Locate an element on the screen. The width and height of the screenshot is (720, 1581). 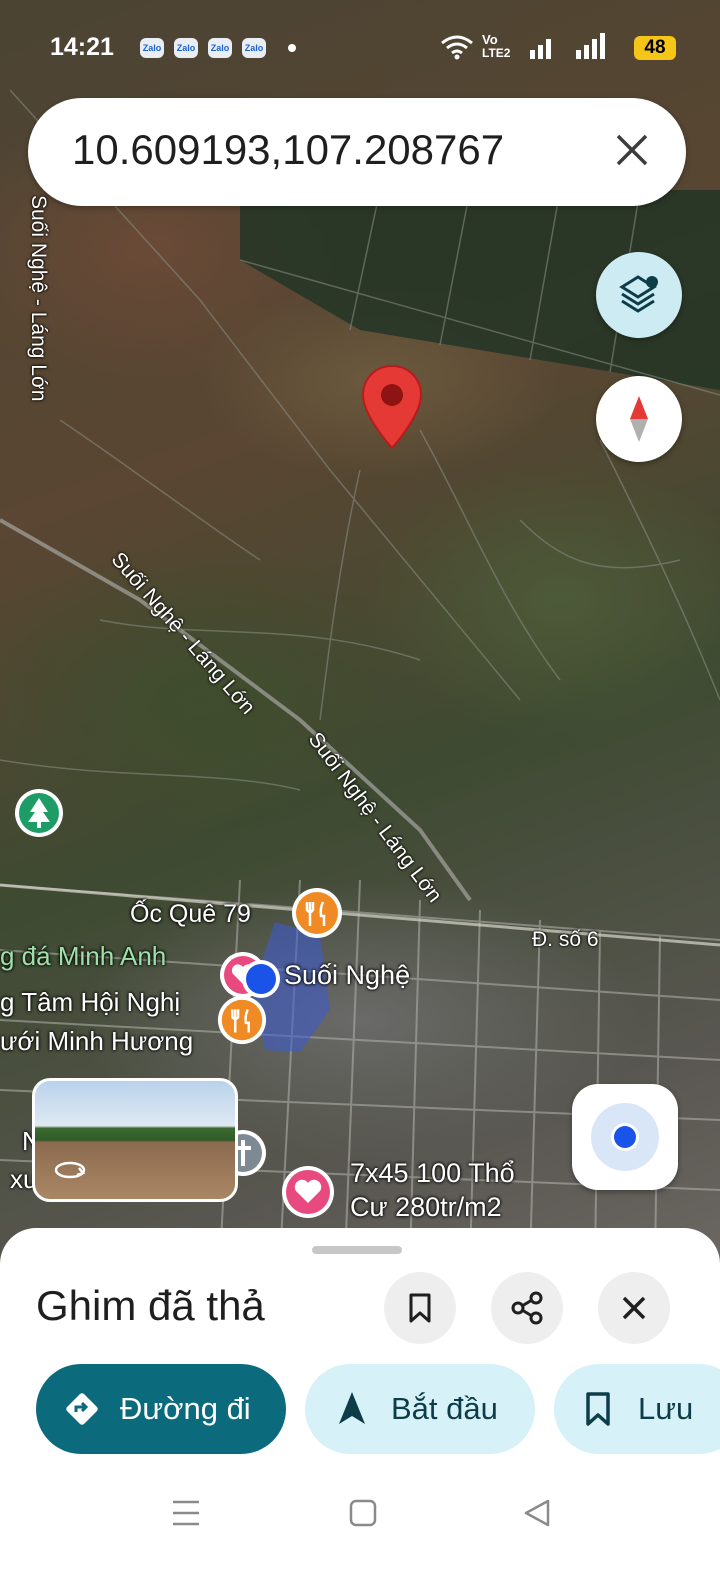
directions-label: Đường đi is located at coordinates (185, 1408).